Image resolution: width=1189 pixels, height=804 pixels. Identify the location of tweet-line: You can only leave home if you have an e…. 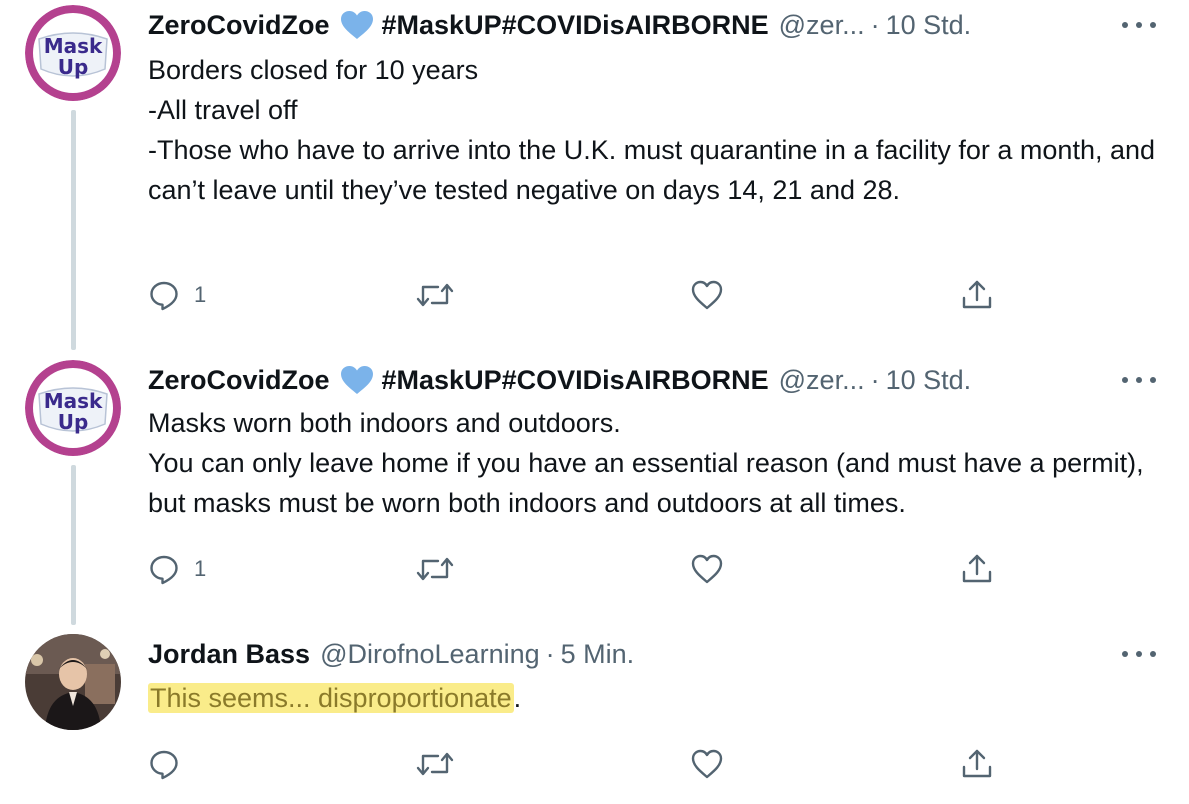
(646, 483).